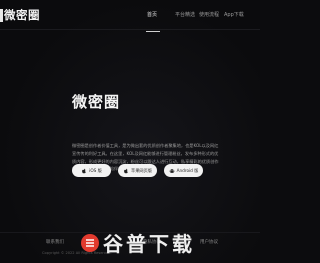 This screenshot has width=320, height=263. What do you see at coordinates (171, 170) in the screenshot?
I see `android-icon` at bounding box center [171, 170].